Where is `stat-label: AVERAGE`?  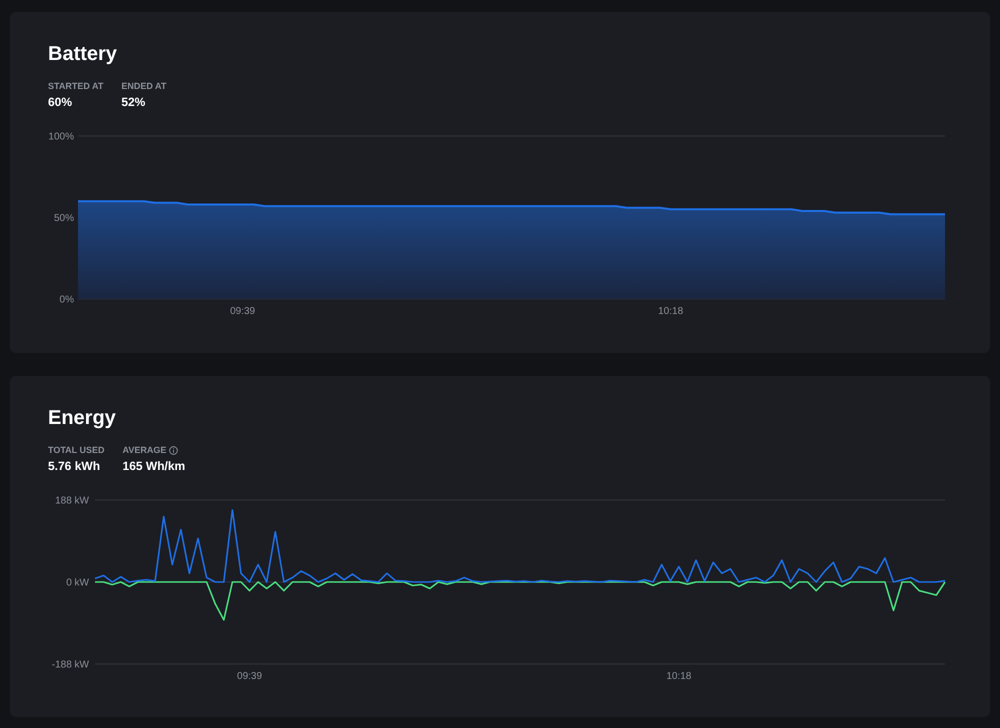 stat-label: AVERAGE is located at coordinates (144, 450).